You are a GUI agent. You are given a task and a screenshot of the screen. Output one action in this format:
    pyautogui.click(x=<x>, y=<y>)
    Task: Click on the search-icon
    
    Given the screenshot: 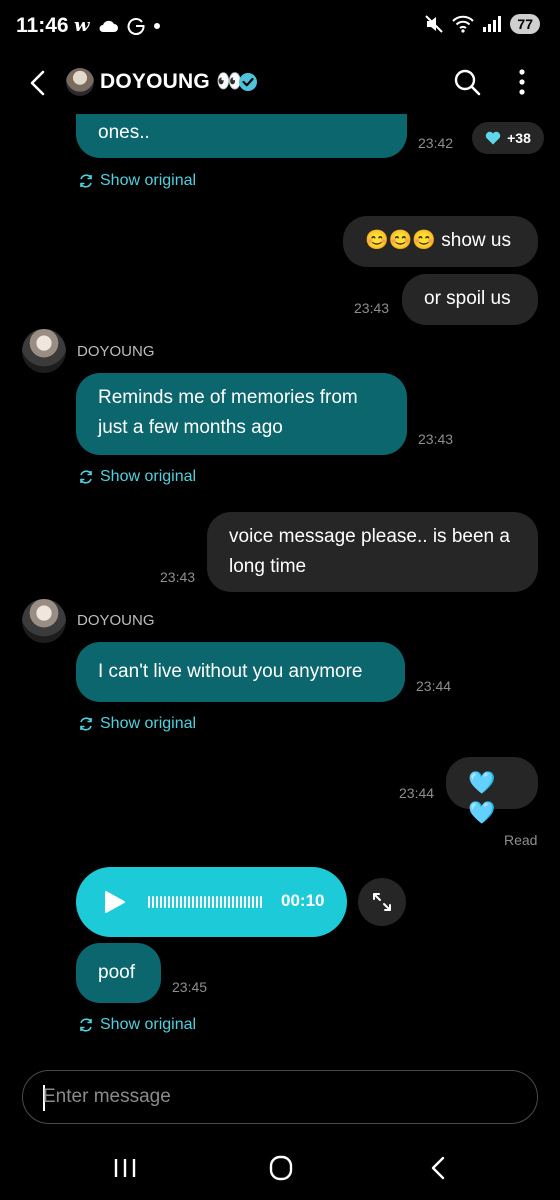 What is the action you would take?
    pyautogui.click(x=467, y=82)
    